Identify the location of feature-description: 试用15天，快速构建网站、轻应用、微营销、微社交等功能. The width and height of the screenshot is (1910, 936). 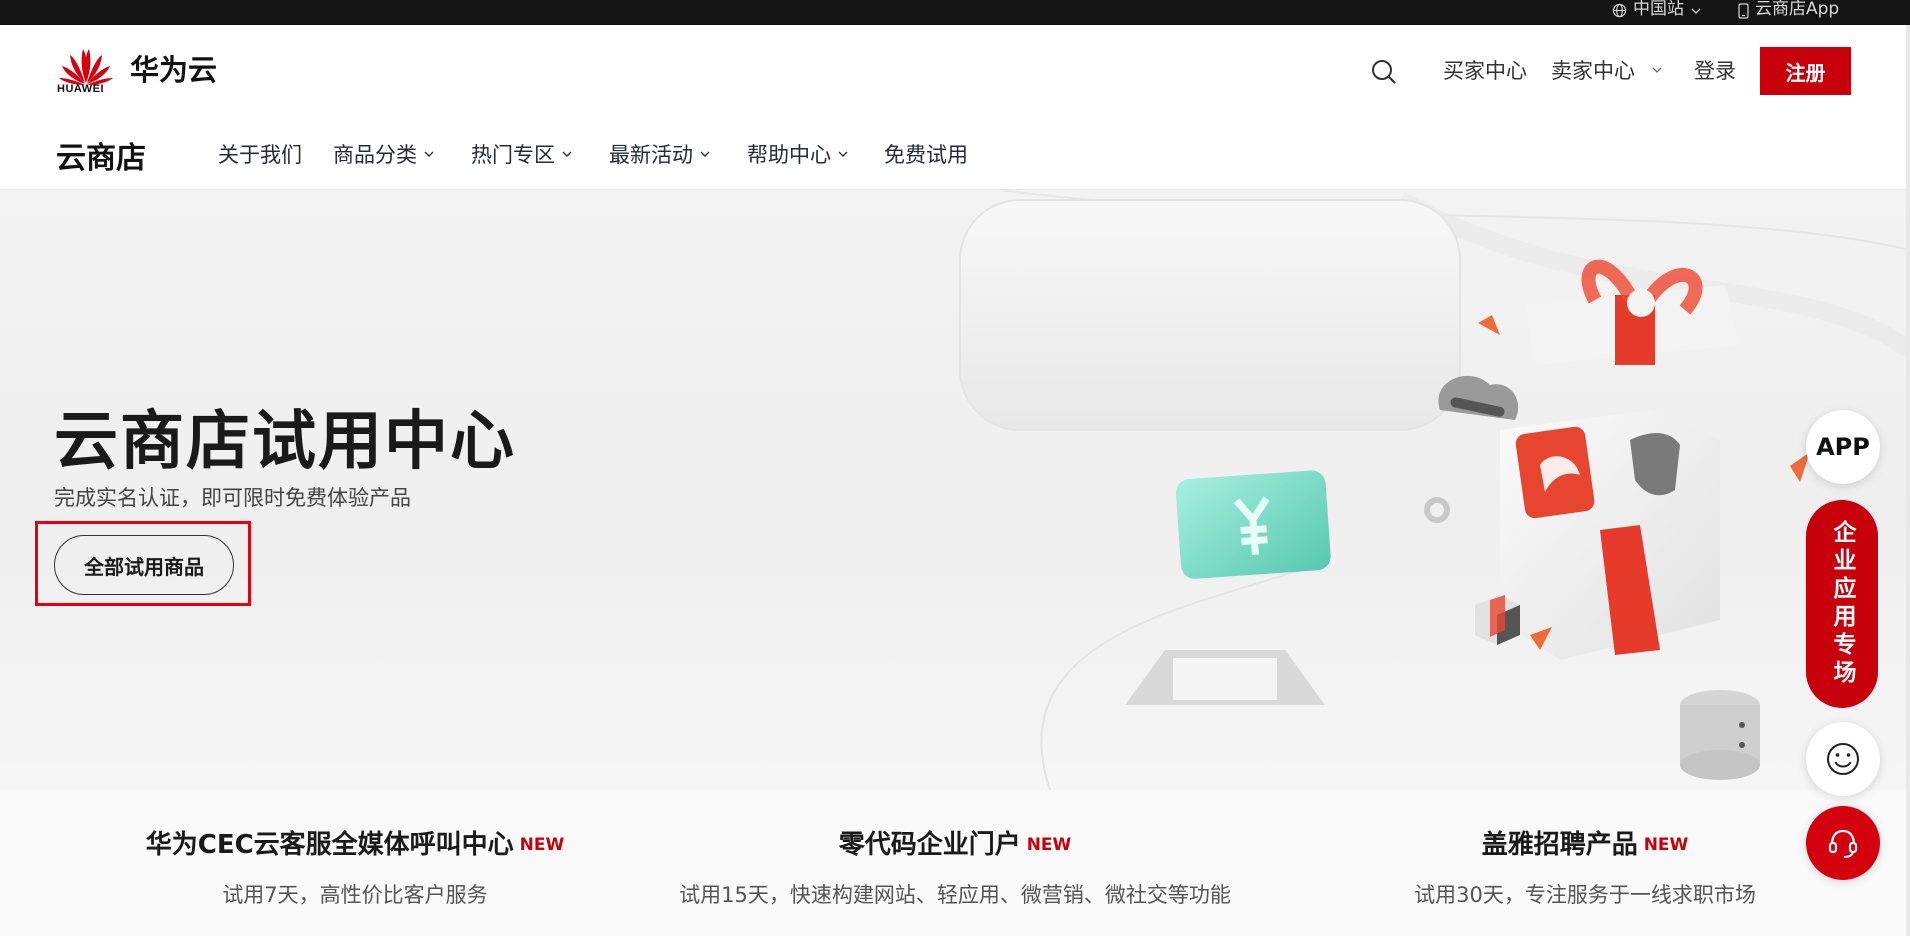
(955, 895).